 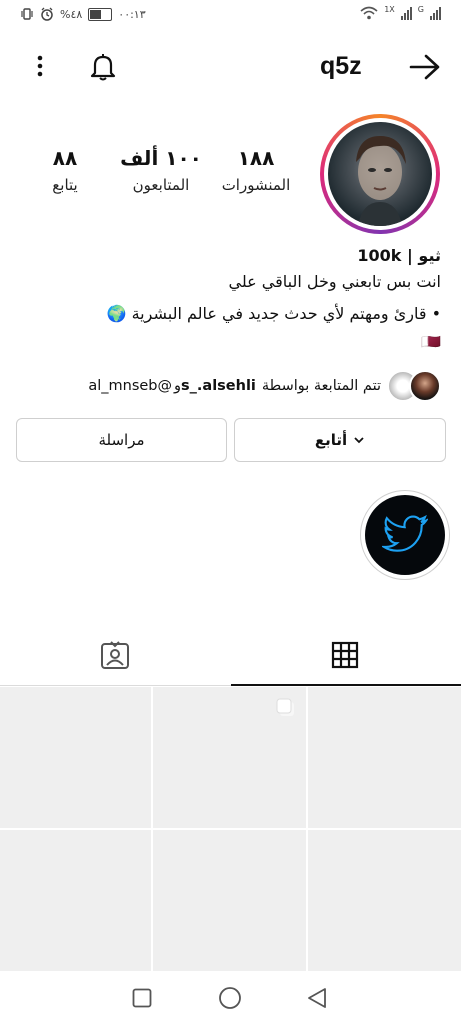 I want to click on status-left: ٠٠:١٣ ٤٨%, so click(x=83, y=14).